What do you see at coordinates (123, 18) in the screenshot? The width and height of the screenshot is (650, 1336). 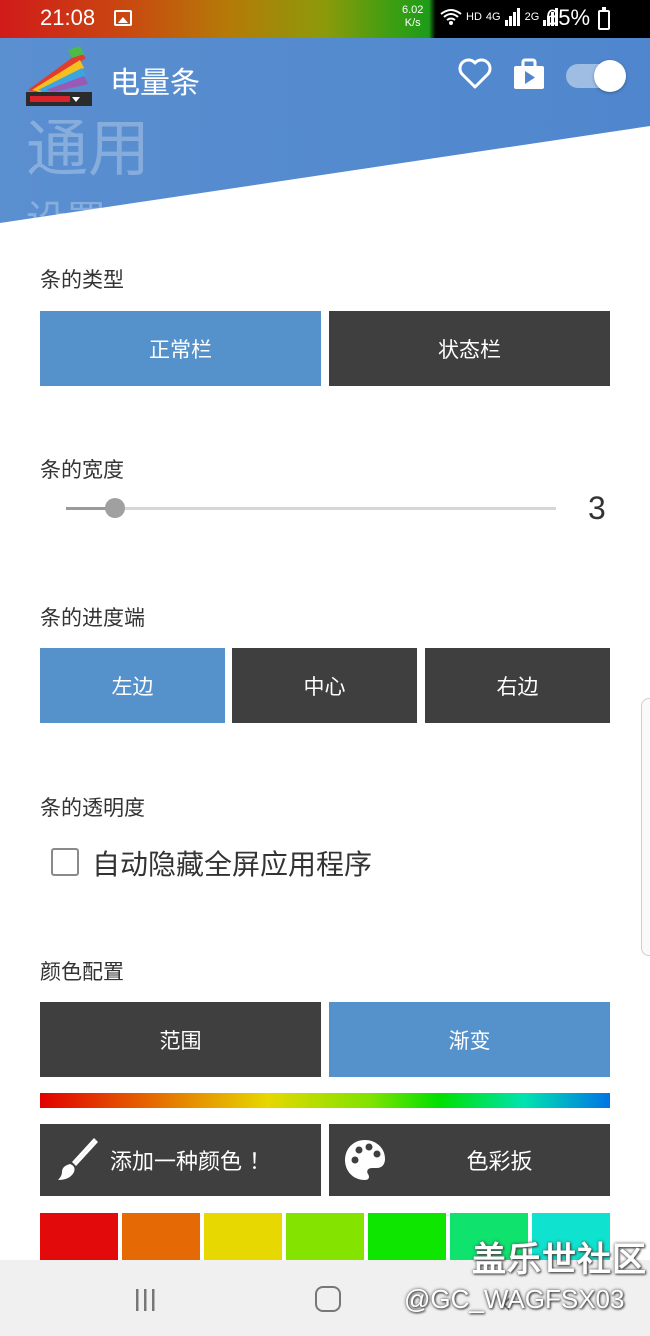 I see `gallery-icon` at bounding box center [123, 18].